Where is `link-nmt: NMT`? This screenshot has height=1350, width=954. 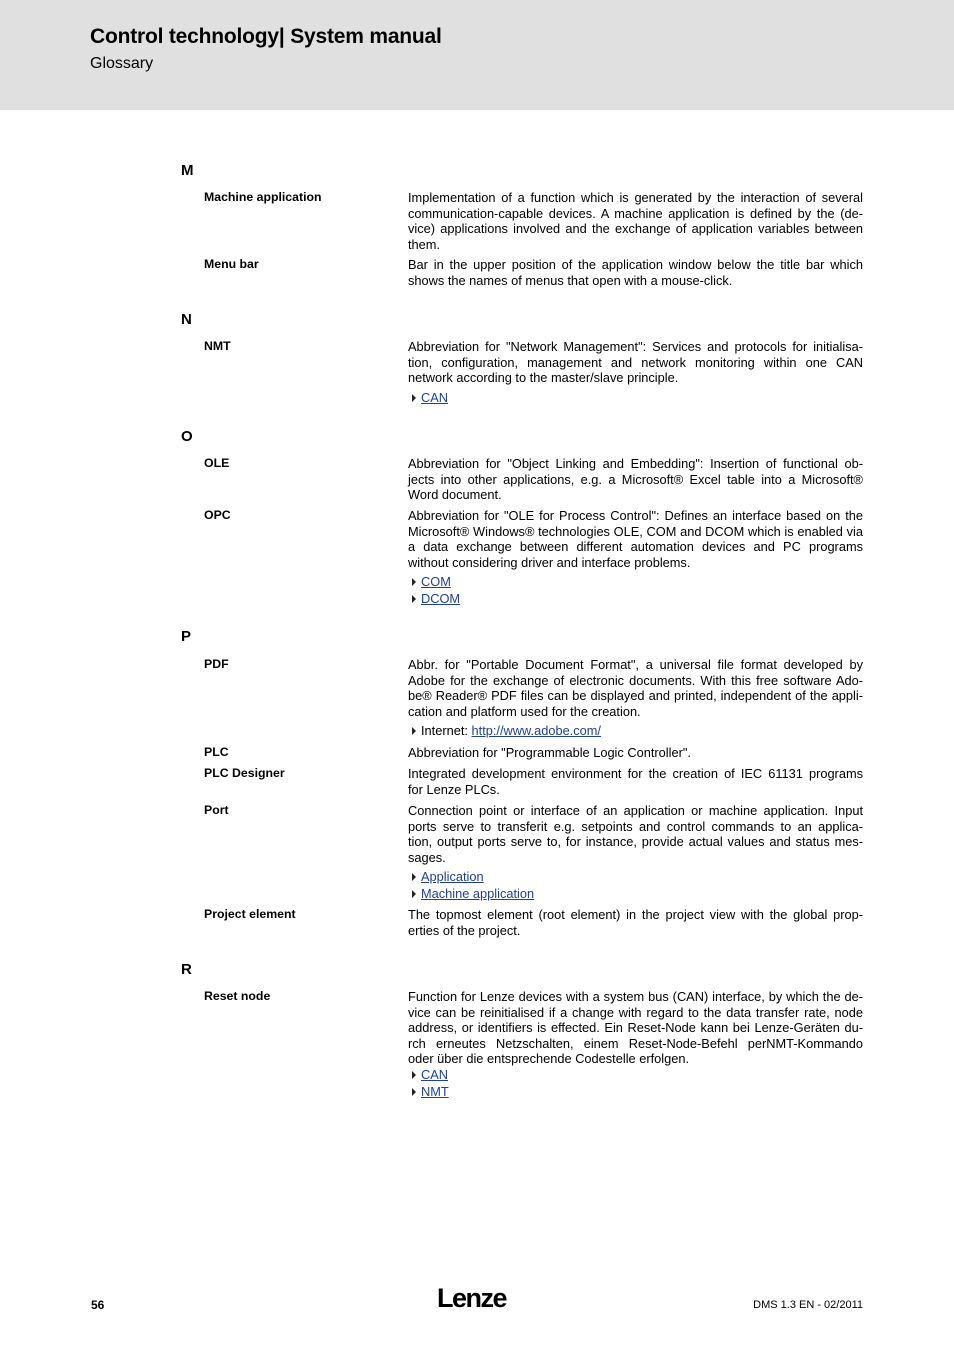
link-nmt: NMT is located at coordinates (435, 1091).